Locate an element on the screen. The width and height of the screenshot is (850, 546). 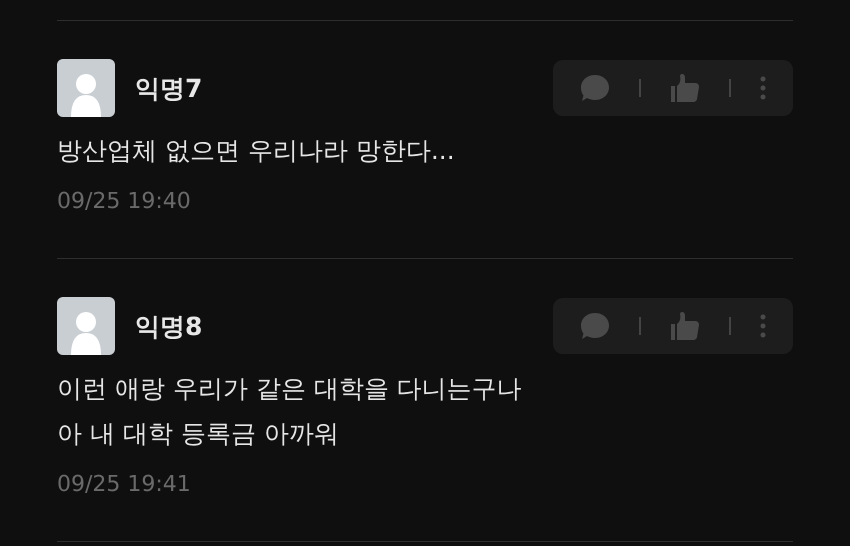
comment-text: 아 내 대학 등록금 아까워 is located at coordinates (198, 434).